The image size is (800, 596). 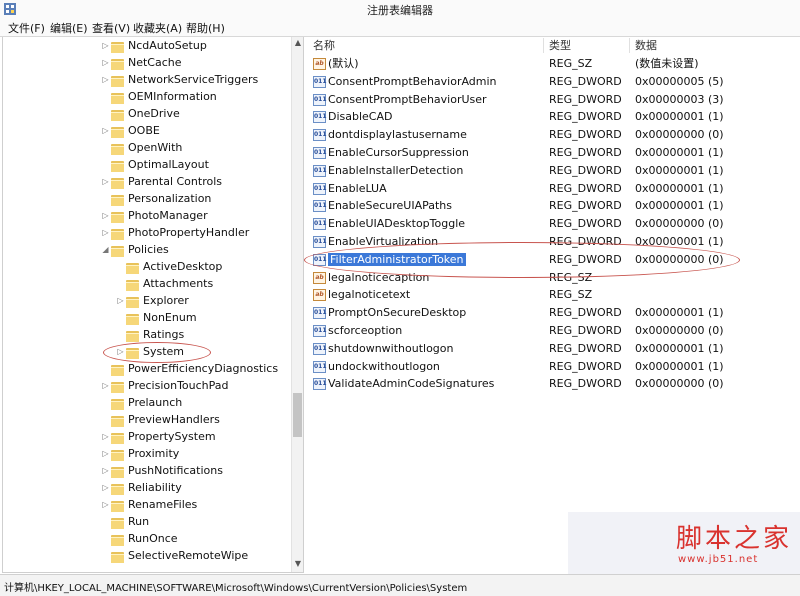 I want to click on tree-item: Prelaunch, so click(x=141, y=402).